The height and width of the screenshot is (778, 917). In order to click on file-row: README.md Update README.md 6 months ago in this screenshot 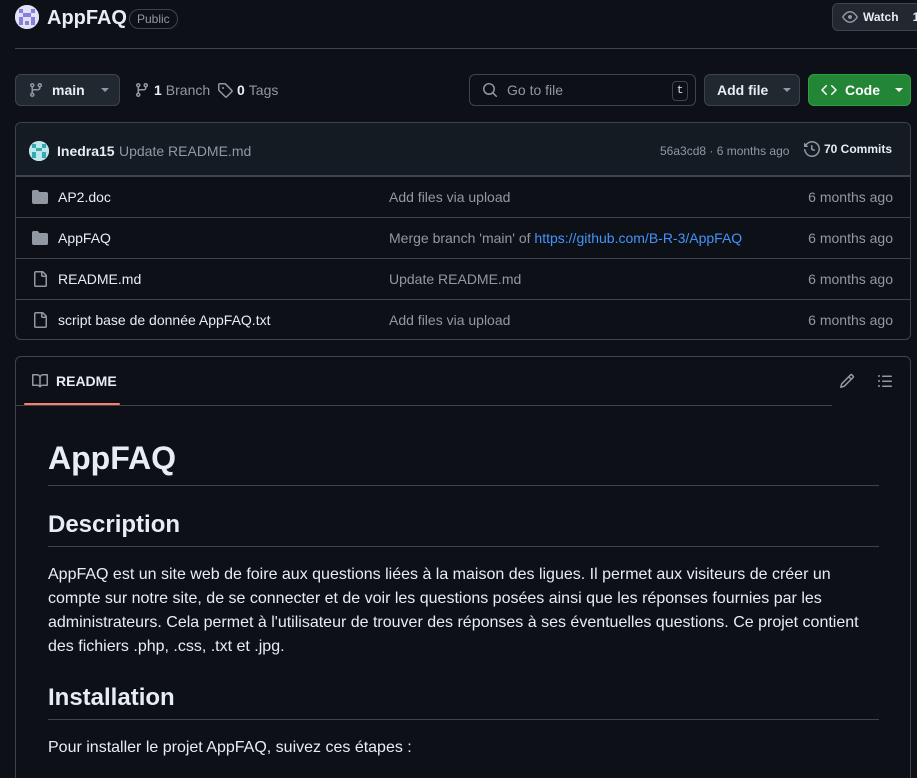, I will do `click(463, 278)`.